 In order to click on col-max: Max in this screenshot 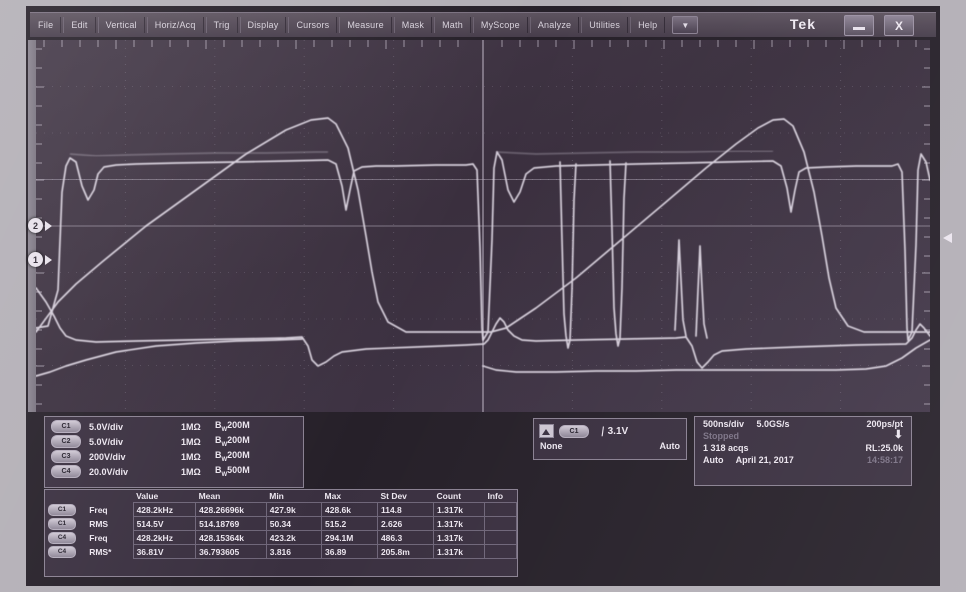, I will do `click(333, 496)`.